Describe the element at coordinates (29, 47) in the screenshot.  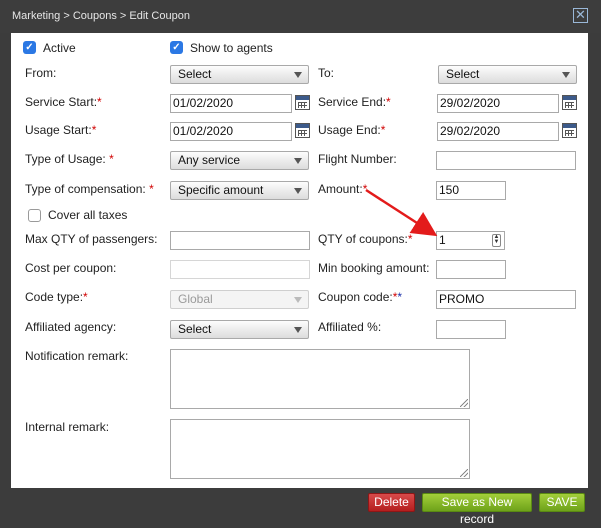
I see `active-checkbox: ✓` at that location.